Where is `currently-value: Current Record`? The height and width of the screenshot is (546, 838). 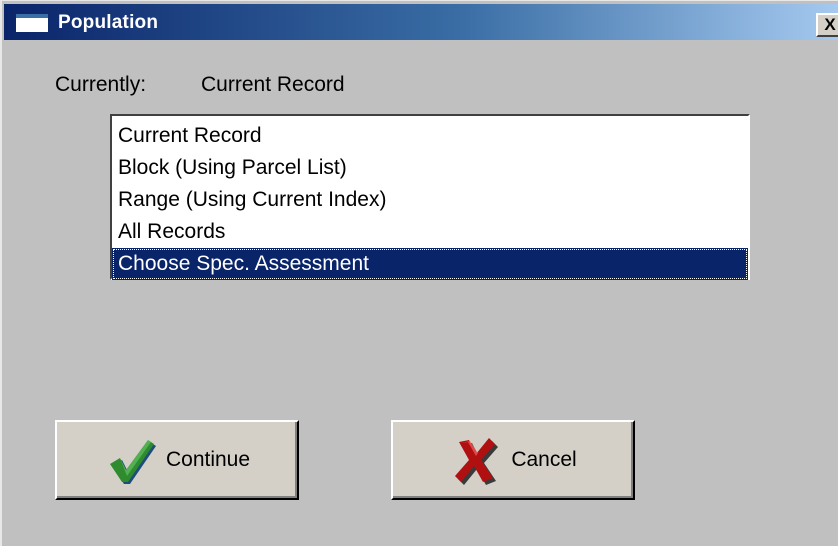 currently-value: Current Record is located at coordinates (273, 84).